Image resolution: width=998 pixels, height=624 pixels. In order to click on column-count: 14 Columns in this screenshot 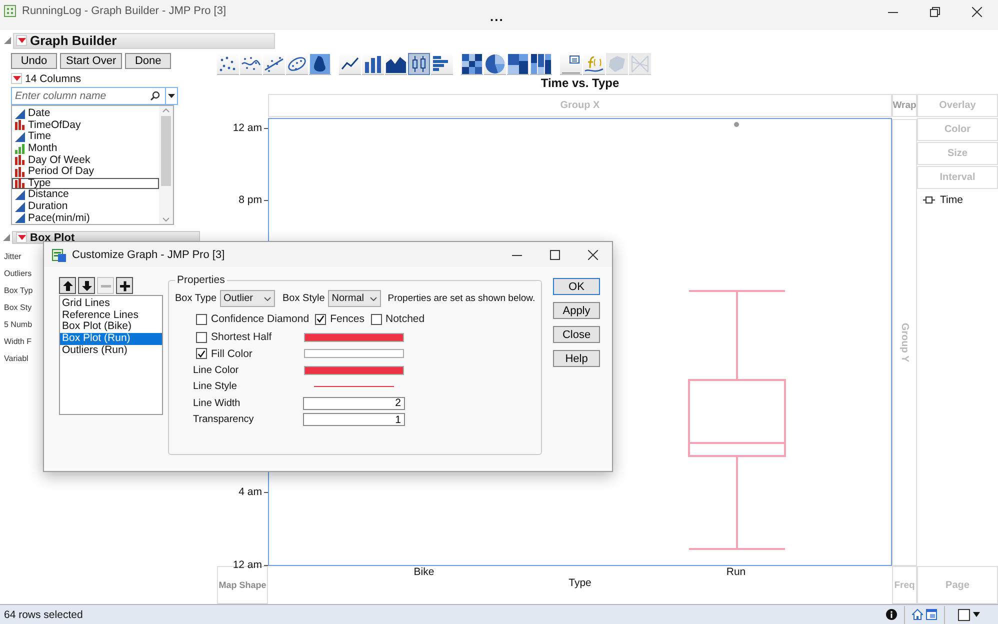, I will do `click(53, 78)`.